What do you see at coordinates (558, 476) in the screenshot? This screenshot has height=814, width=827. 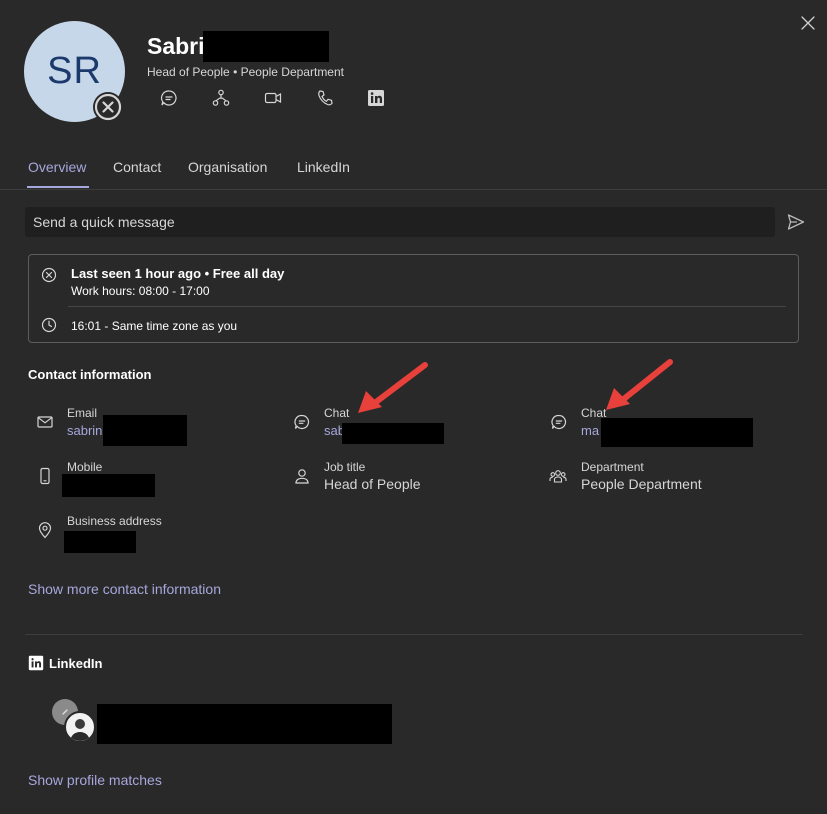 I see `people-group-icon` at bounding box center [558, 476].